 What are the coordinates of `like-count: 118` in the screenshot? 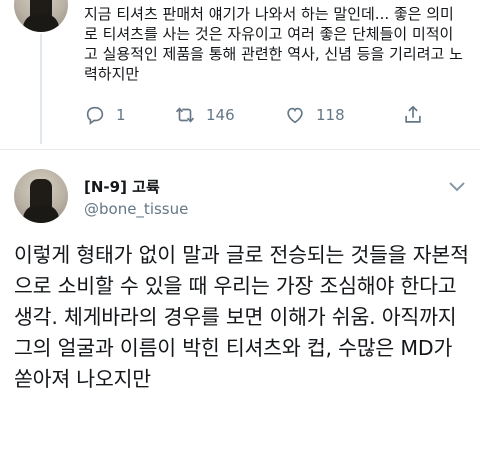 It's located at (330, 115).